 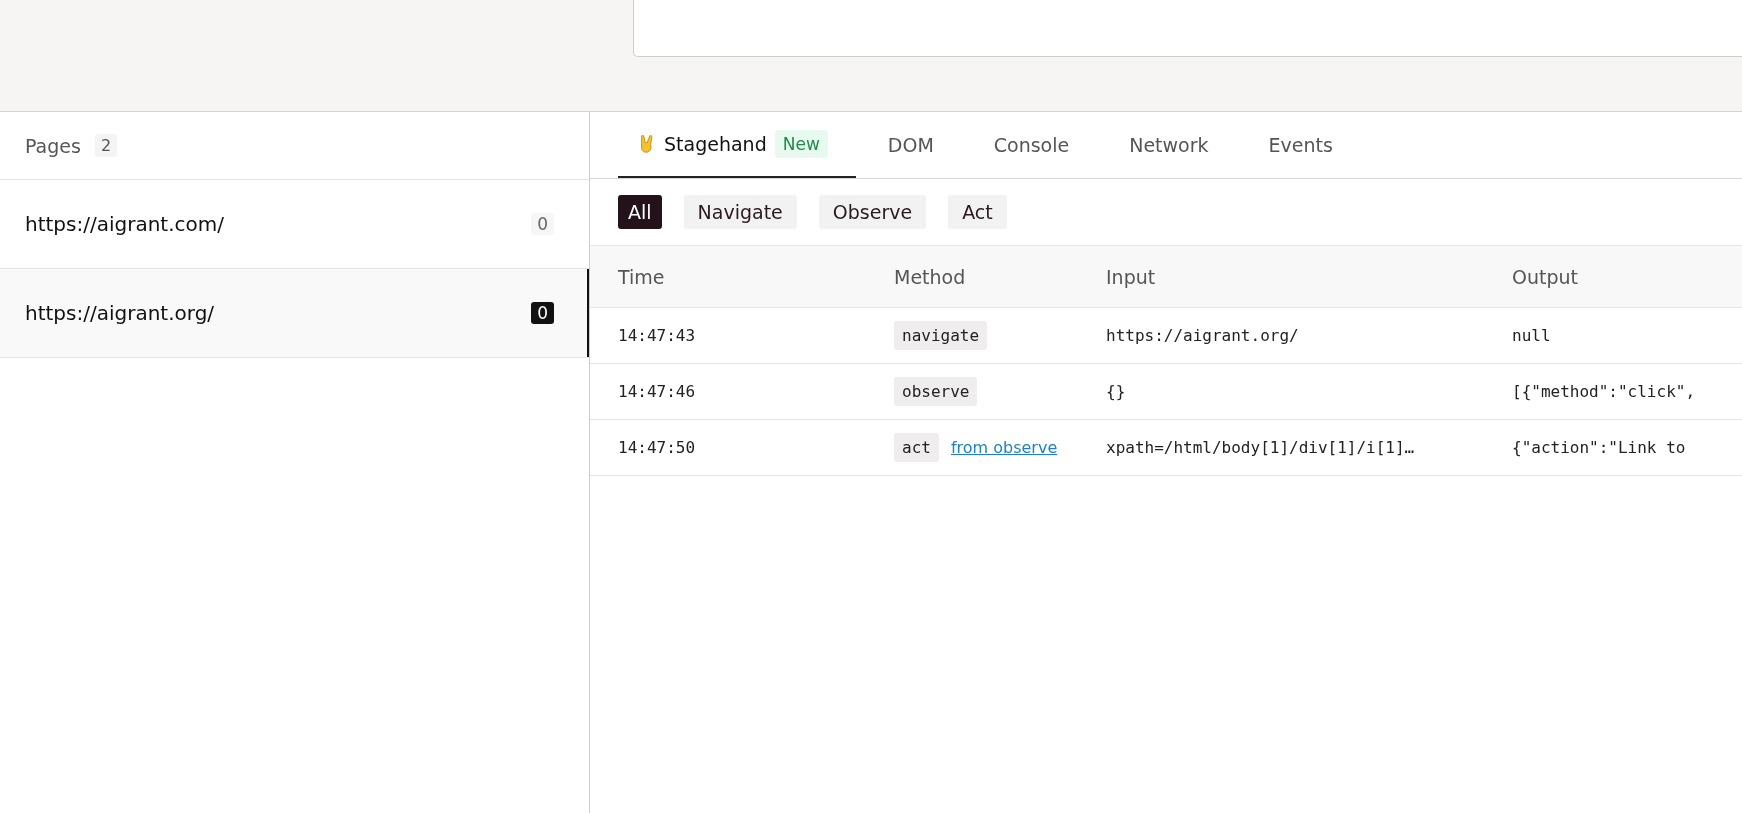 I want to click on time-cell-text: 14:47:43, so click(x=657, y=335).